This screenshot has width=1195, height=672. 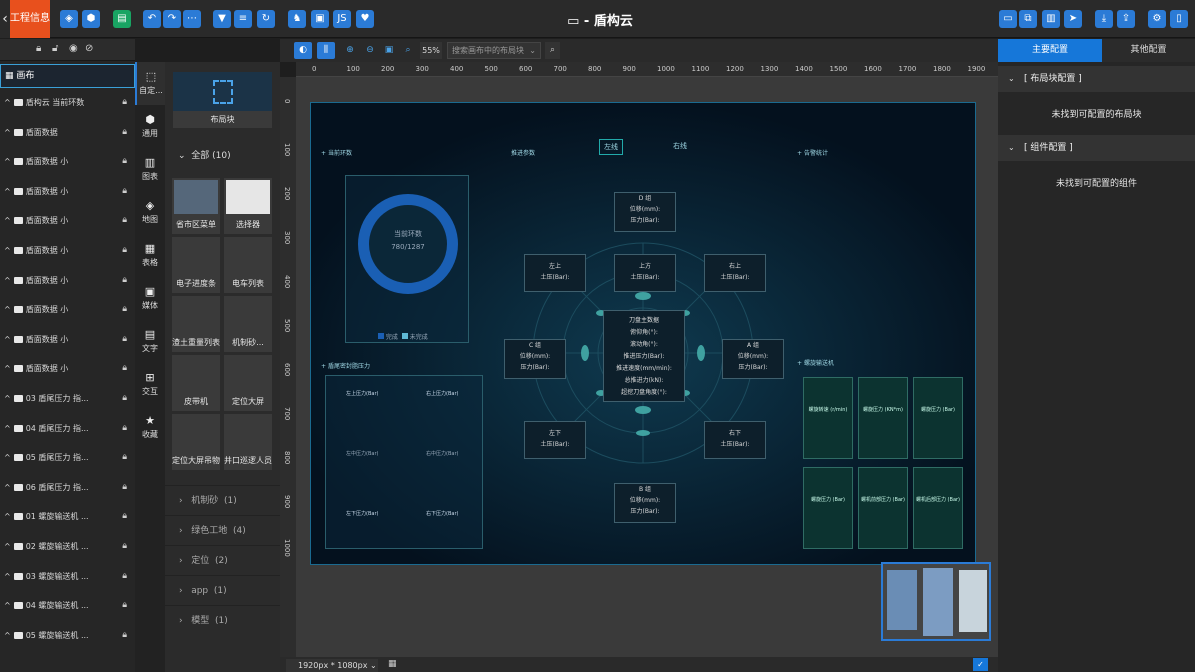 I want to click on layer-item: ^ 04 盾尾压力 指... 🔒︎, so click(x=67, y=429).